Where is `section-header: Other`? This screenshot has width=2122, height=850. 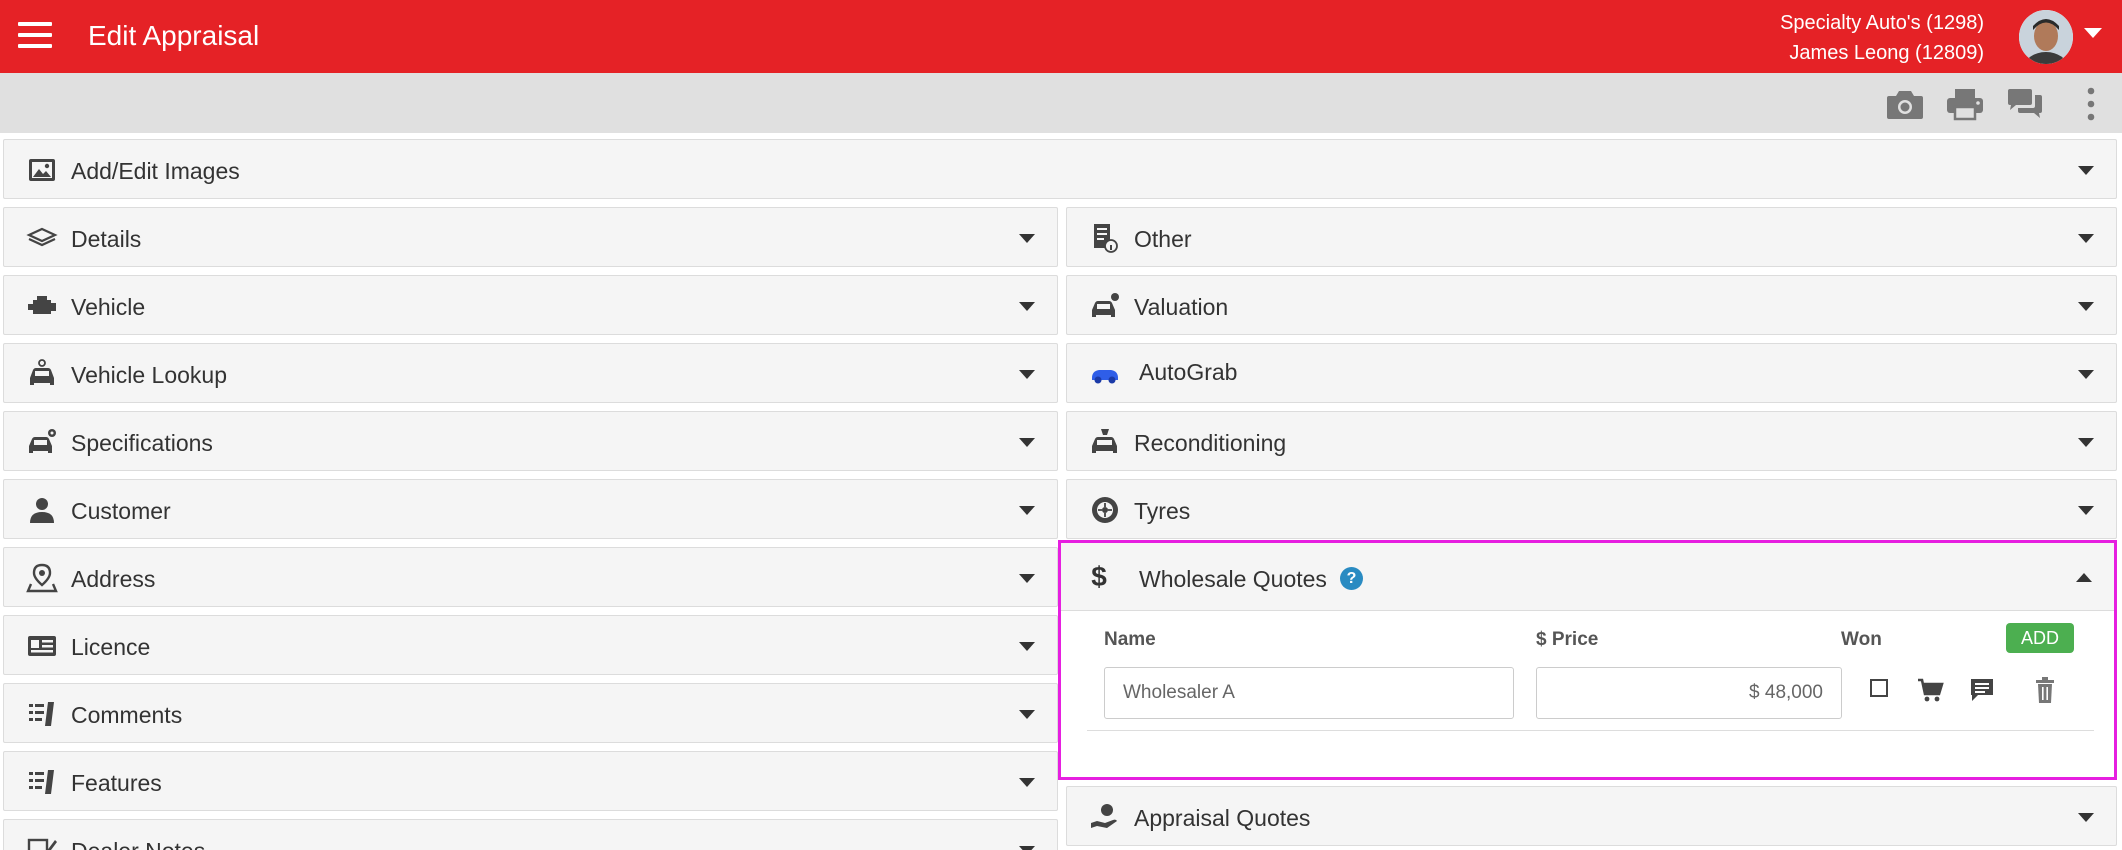
section-header: Other is located at coordinates (1591, 238).